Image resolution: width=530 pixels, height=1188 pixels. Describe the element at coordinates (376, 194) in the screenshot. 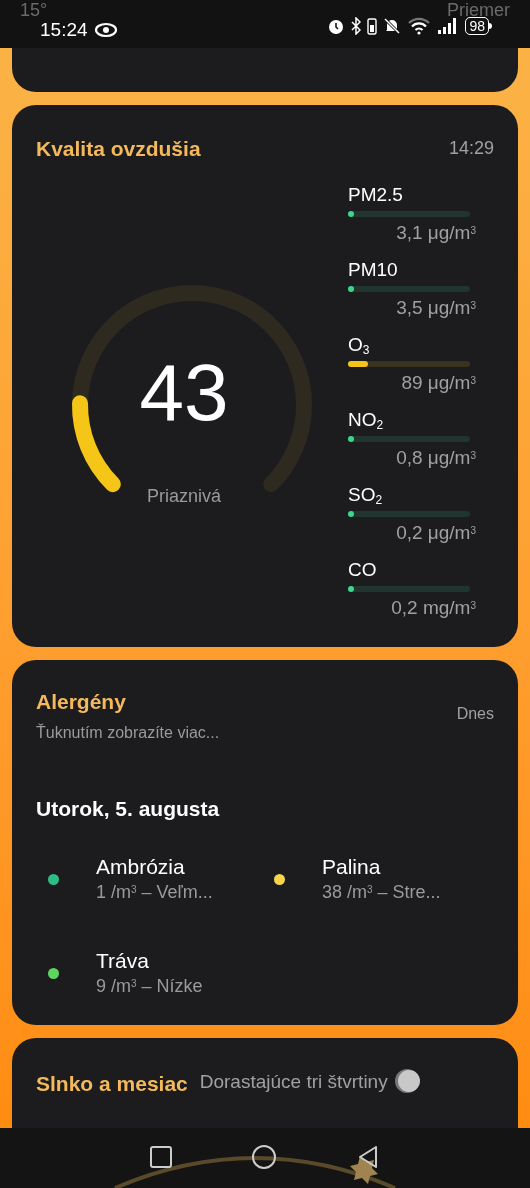

I see `pollutant-name: PM2.5` at that location.